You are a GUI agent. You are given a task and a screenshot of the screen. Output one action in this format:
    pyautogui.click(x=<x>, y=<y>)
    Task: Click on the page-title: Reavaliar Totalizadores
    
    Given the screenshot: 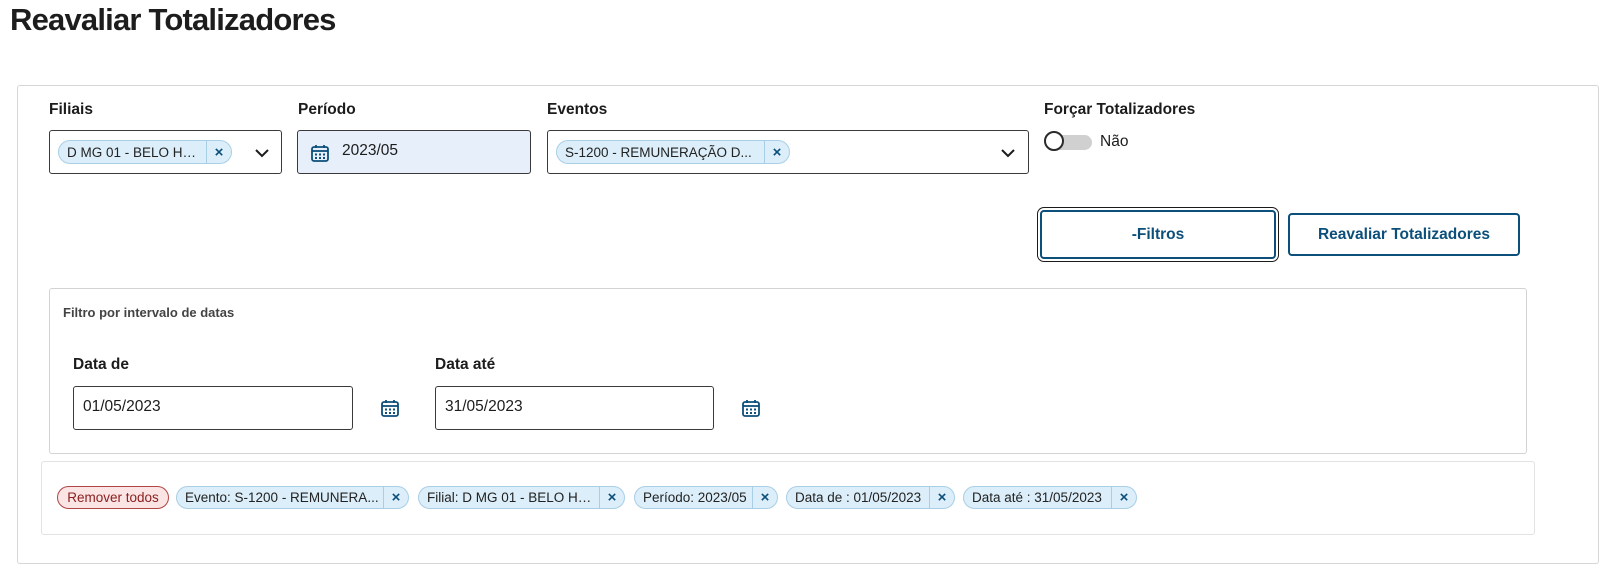 What is the action you would take?
    pyautogui.click(x=173, y=19)
    